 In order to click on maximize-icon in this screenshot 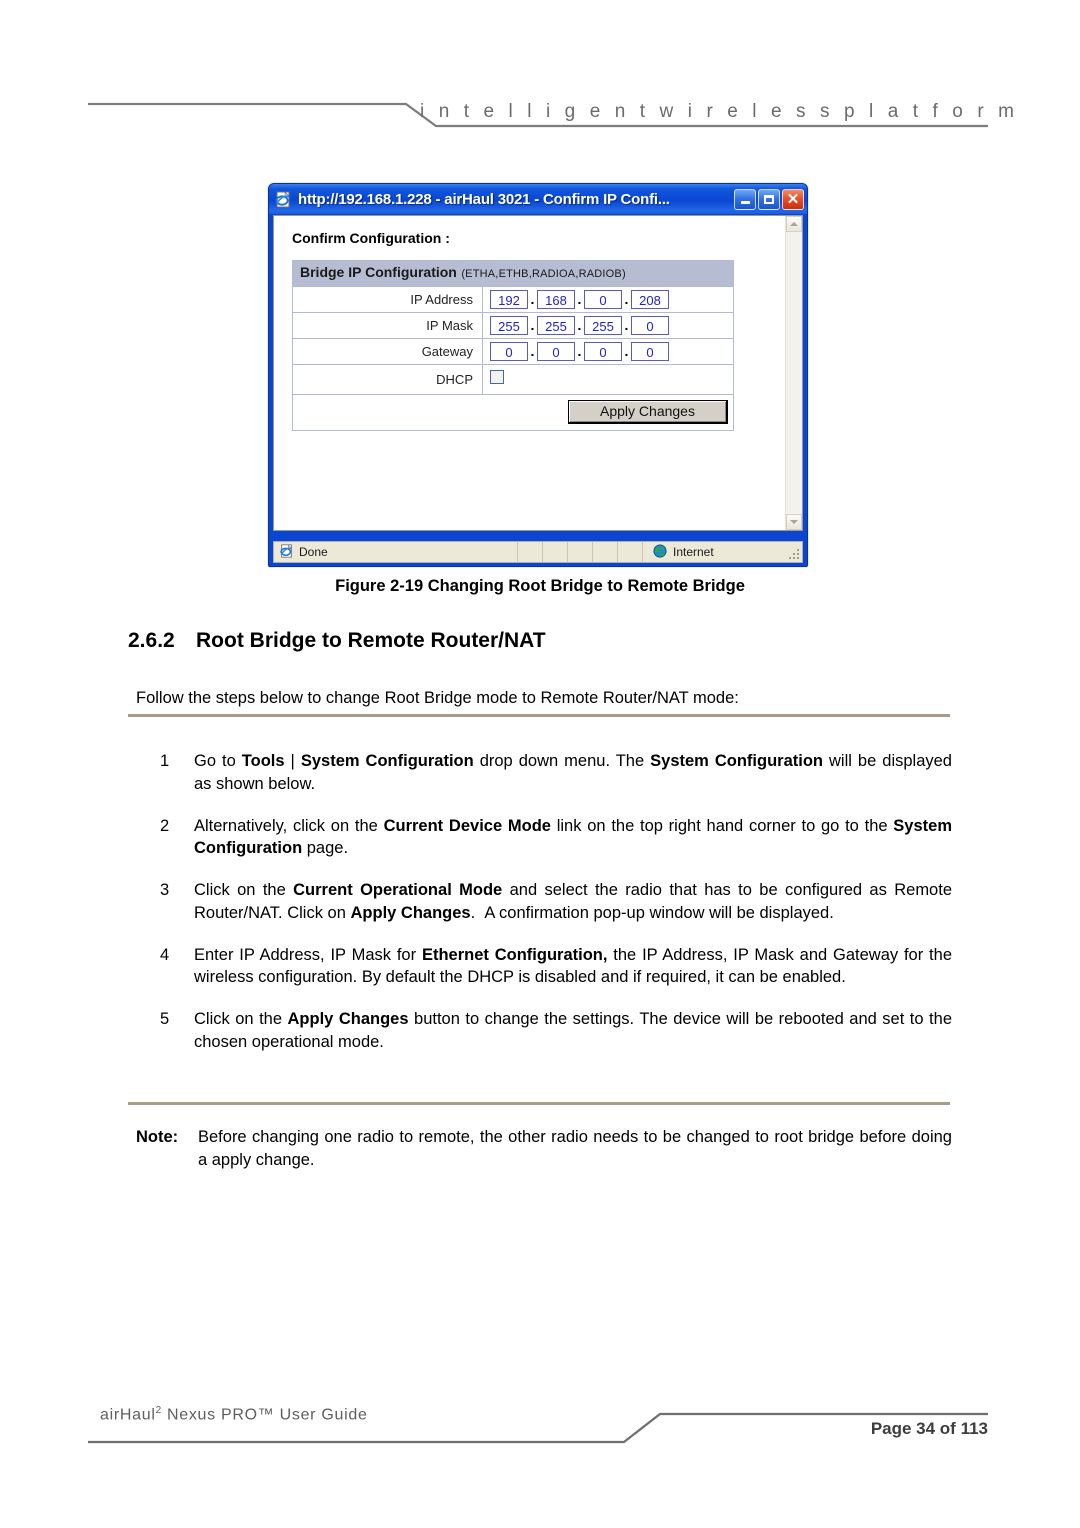, I will do `click(769, 199)`.